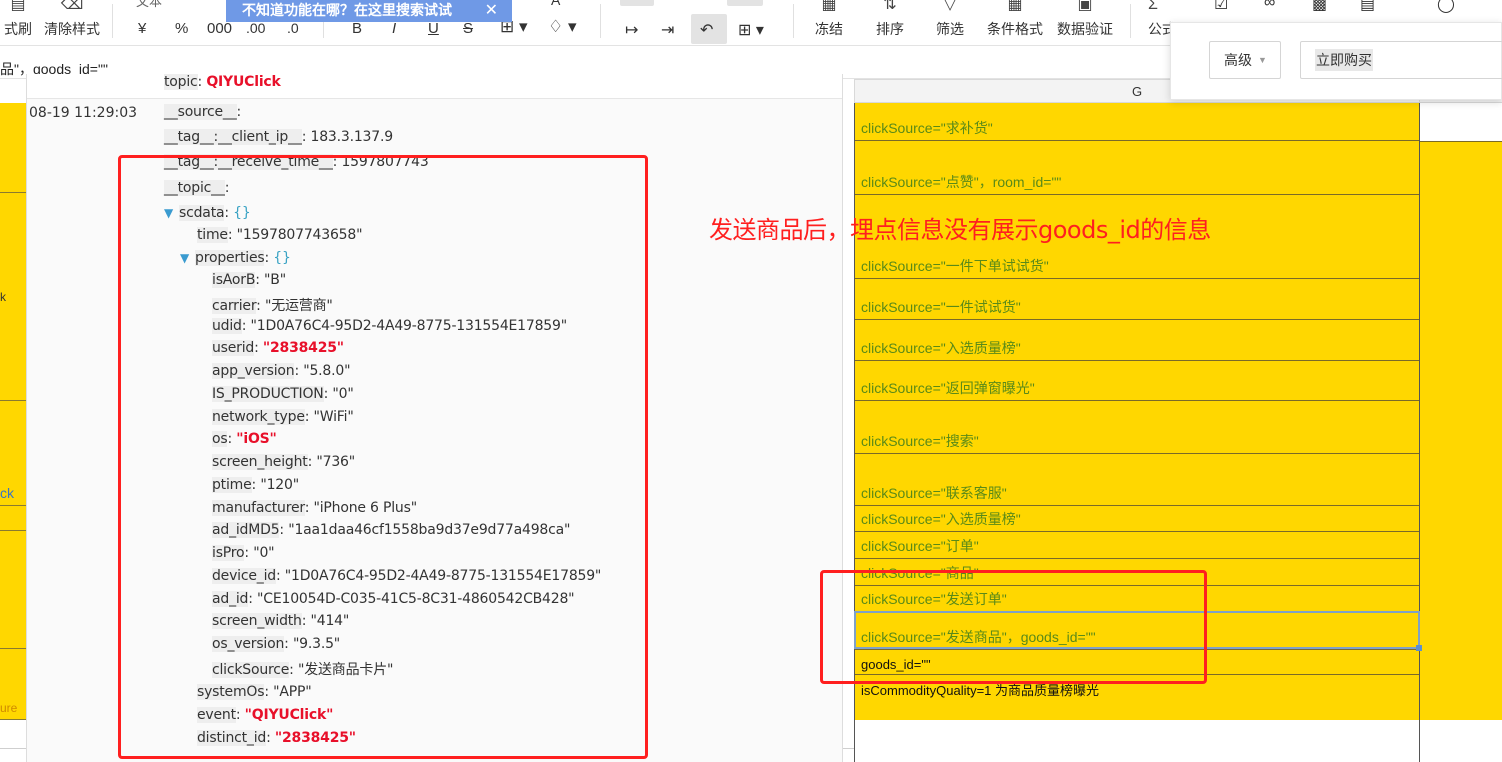 The height and width of the screenshot is (762, 1502). I want to click on filter-query-input: 立即购买, so click(1401, 60).